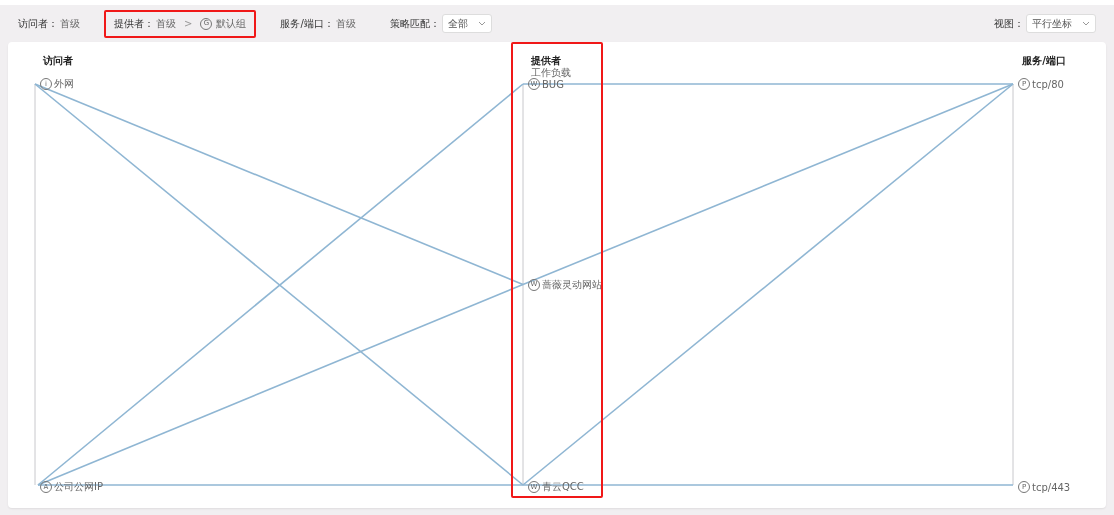 The height and width of the screenshot is (515, 1114). What do you see at coordinates (58, 61) in the screenshot?
I see `axis-title: 访问者` at bounding box center [58, 61].